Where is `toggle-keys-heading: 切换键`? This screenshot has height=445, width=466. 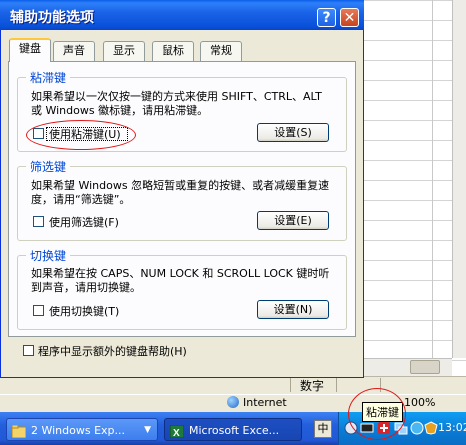 toggle-keys-heading: 切换键 is located at coordinates (48, 255).